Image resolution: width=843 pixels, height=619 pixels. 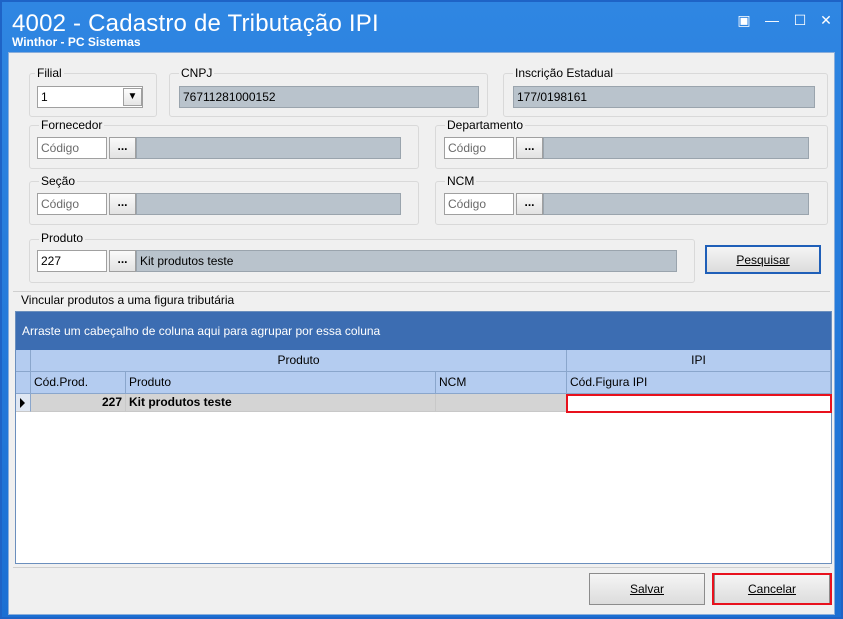 I want to click on maximize-icon: ☐, so click(x=800, y=20).